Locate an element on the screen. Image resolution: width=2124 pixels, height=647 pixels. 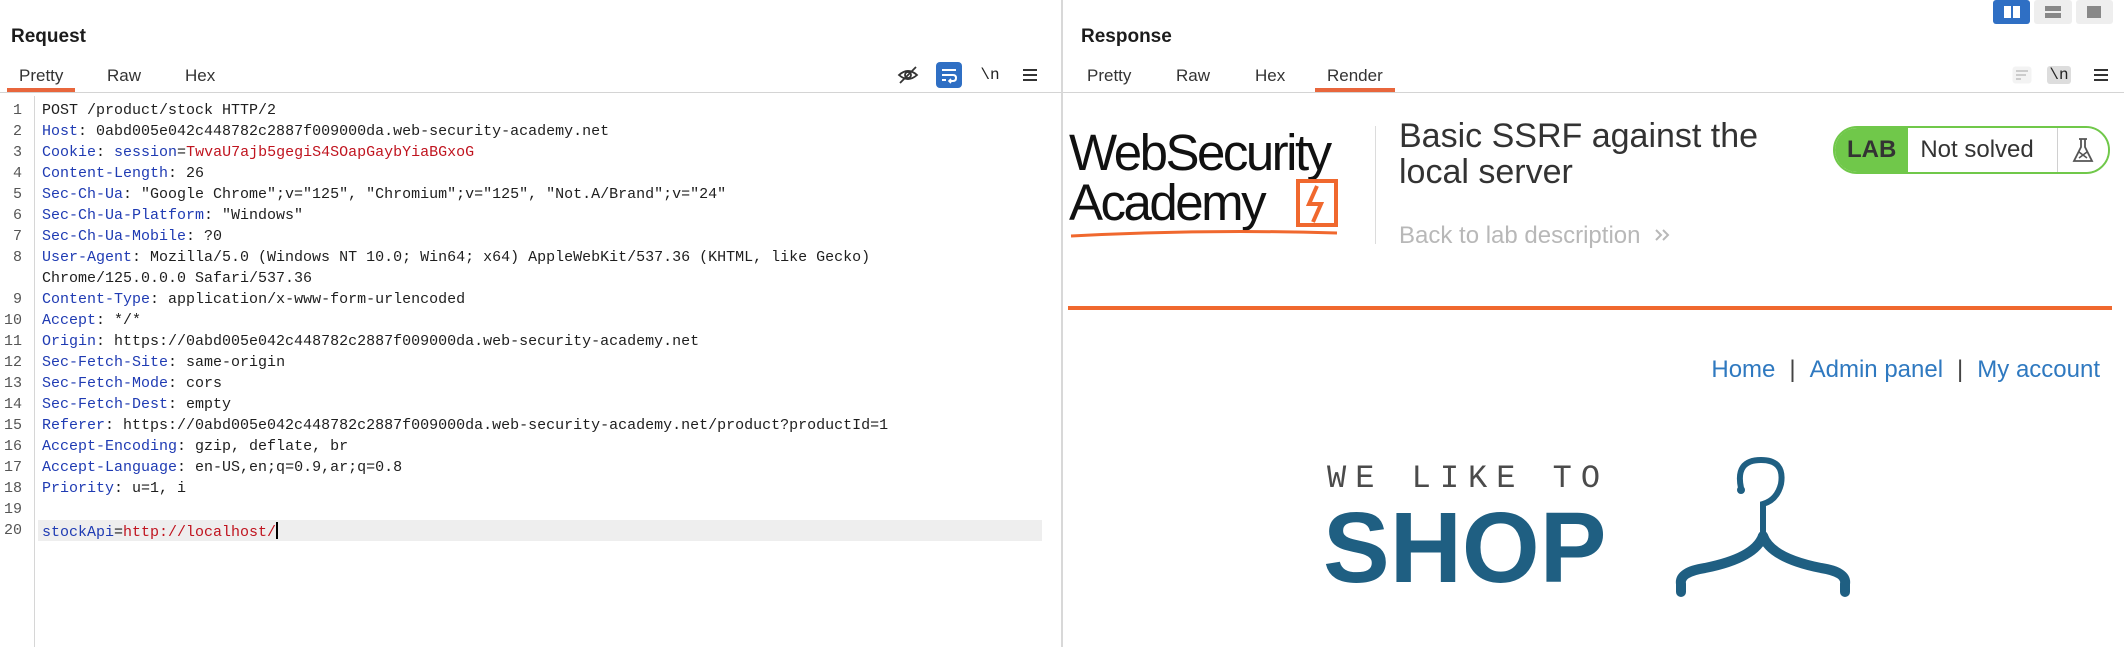
param-value: http://localhost/ is located at coordinates (200, 532).